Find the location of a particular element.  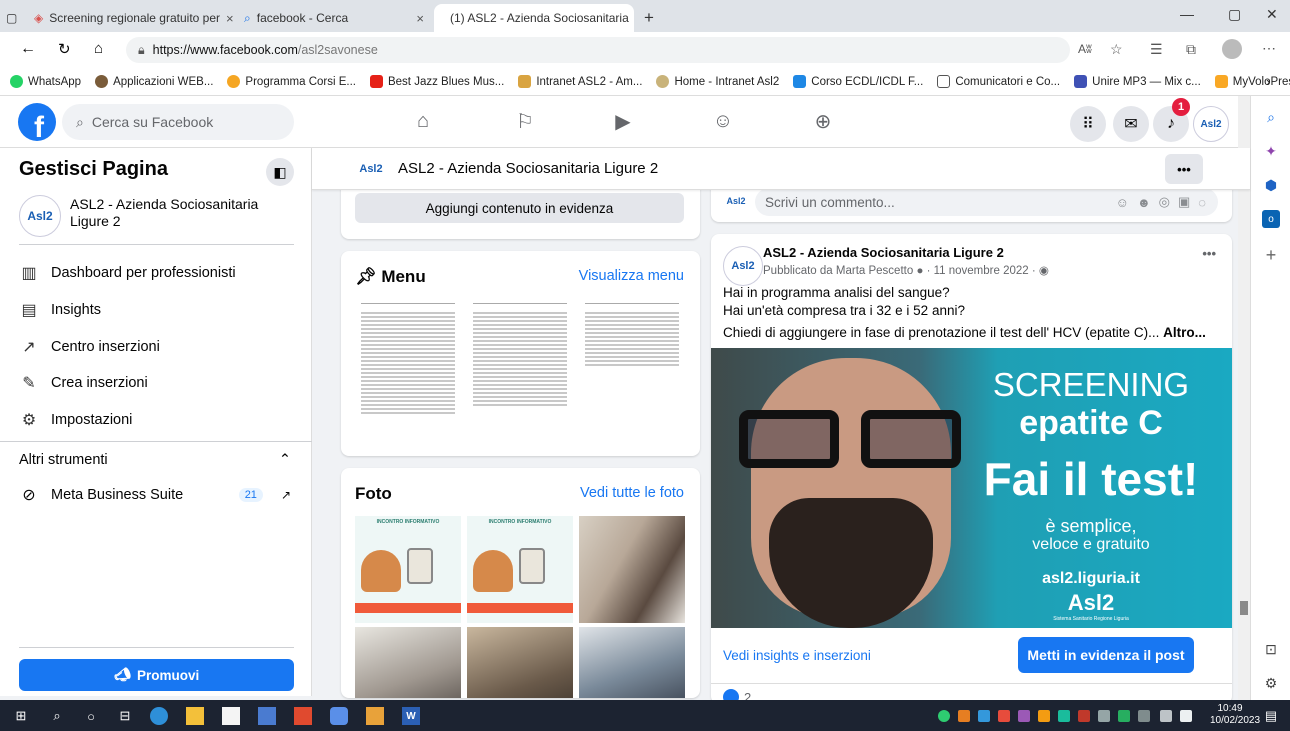

view-all-photos-link: Vedi tutte le foto is located at coordinates (632, 493).